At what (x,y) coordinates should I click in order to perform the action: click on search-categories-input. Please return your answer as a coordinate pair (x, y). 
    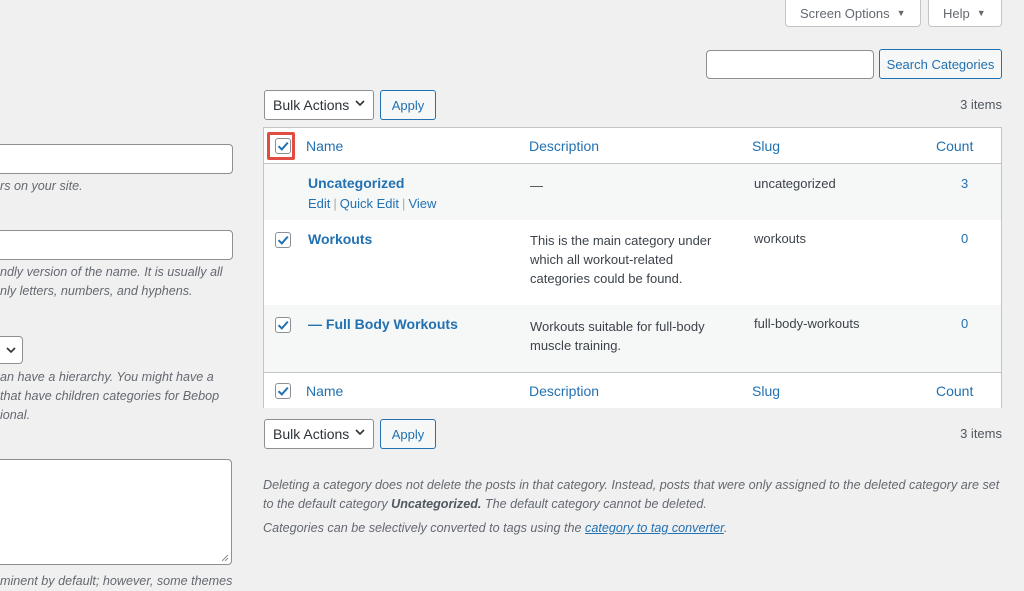
    Looking at the image, I should click on (790, 64).